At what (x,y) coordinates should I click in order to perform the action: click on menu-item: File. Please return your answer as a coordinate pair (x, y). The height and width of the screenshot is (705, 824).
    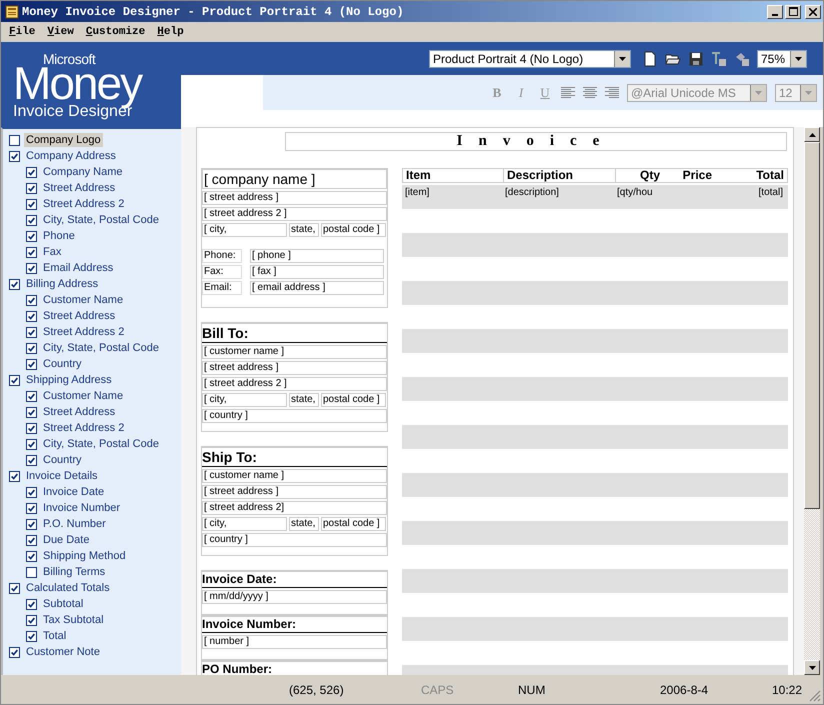
    Looking at the image, I should click on (22, 32).